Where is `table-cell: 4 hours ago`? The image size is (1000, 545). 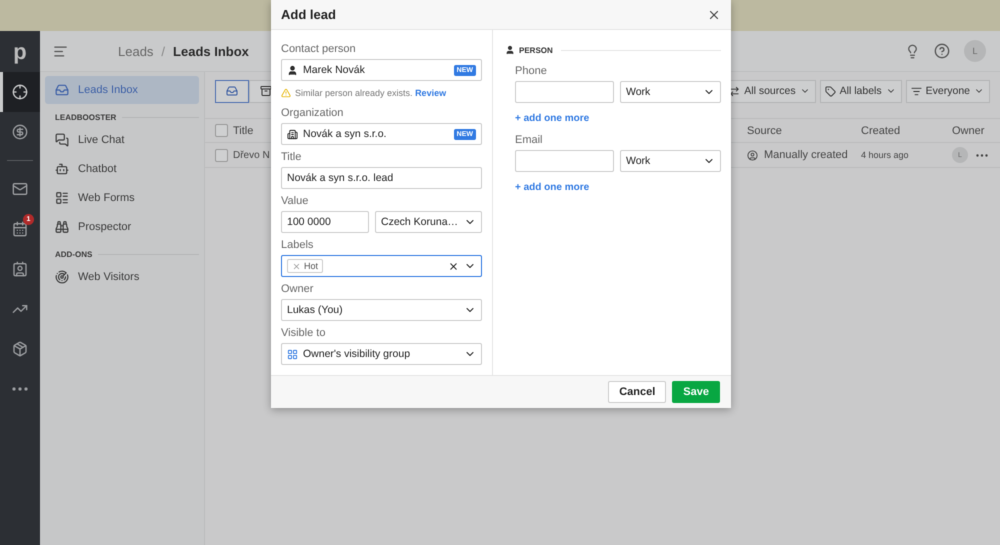
table-cell: 4 hours ago is located at coordinates (885, 155).